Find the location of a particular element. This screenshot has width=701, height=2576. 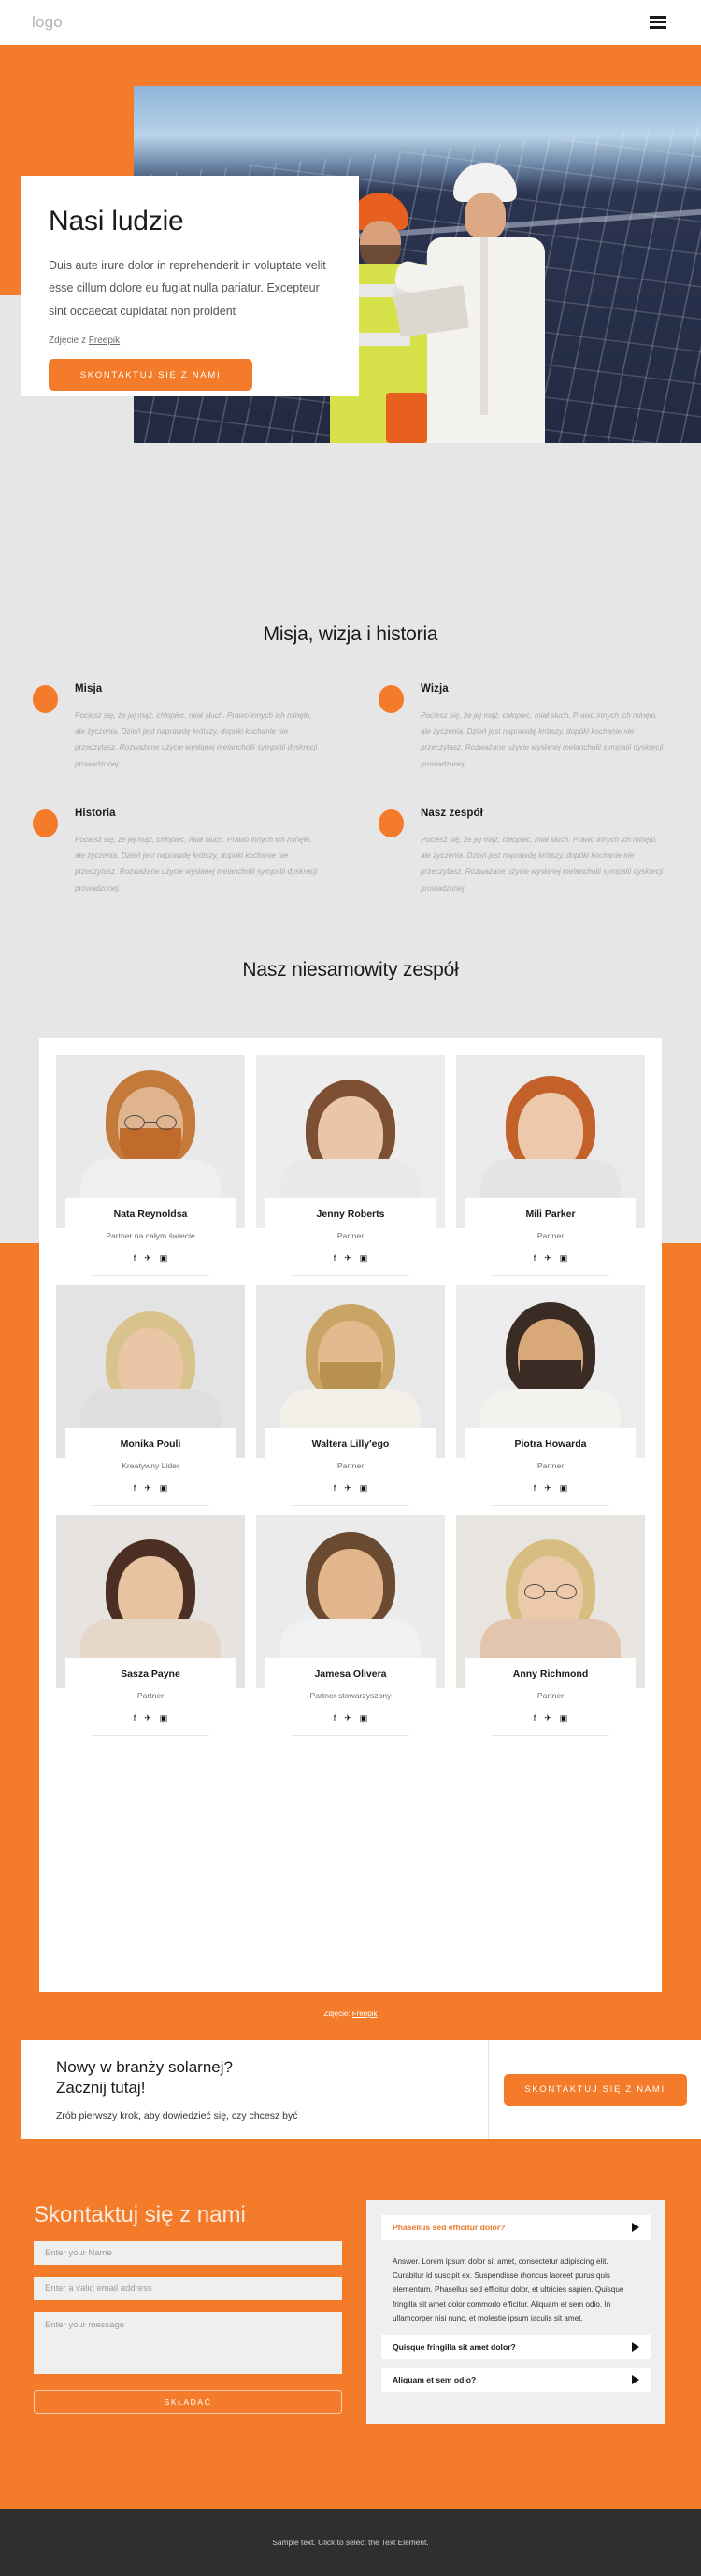

member-role: Partner na całym świecie is located at coordinates (150, 1235).